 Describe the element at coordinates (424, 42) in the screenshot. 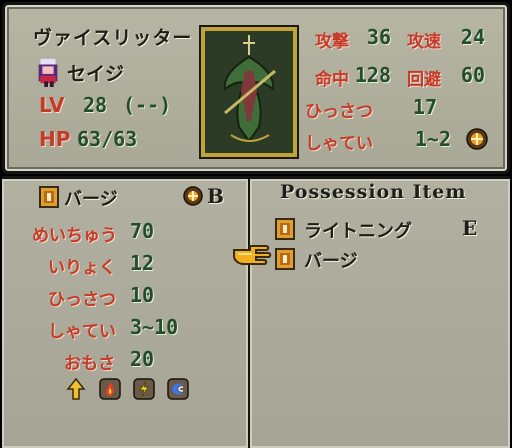

I see `stat-label-attack-speed: 攻速` at that location.